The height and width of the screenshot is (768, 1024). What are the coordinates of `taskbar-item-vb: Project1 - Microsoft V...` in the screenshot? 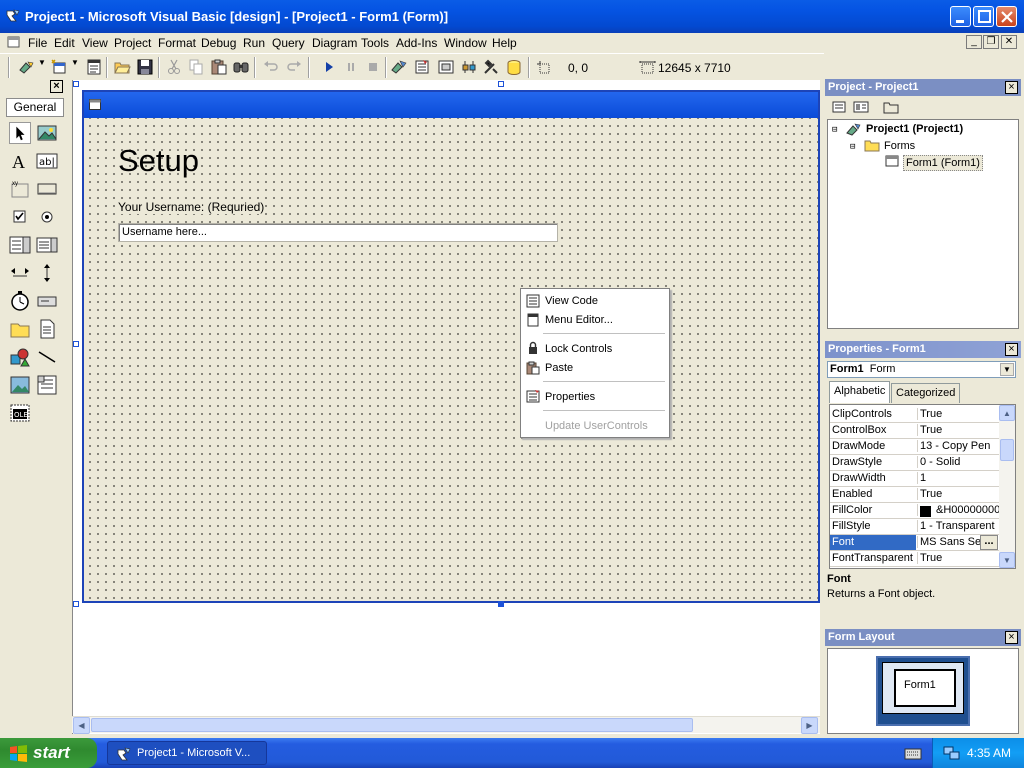 It's located at (187, 753).